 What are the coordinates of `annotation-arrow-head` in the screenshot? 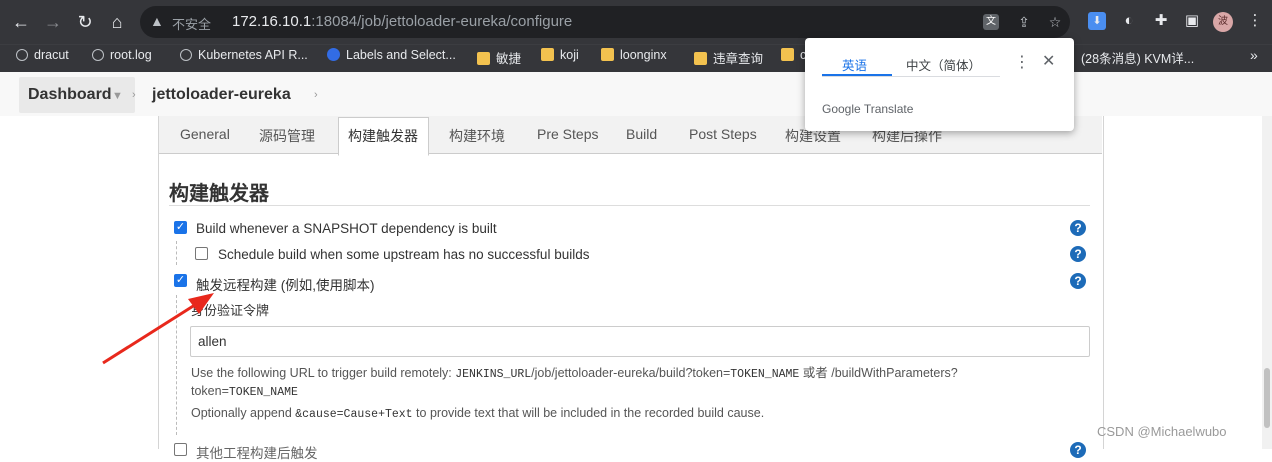 It's located at (201, 303).